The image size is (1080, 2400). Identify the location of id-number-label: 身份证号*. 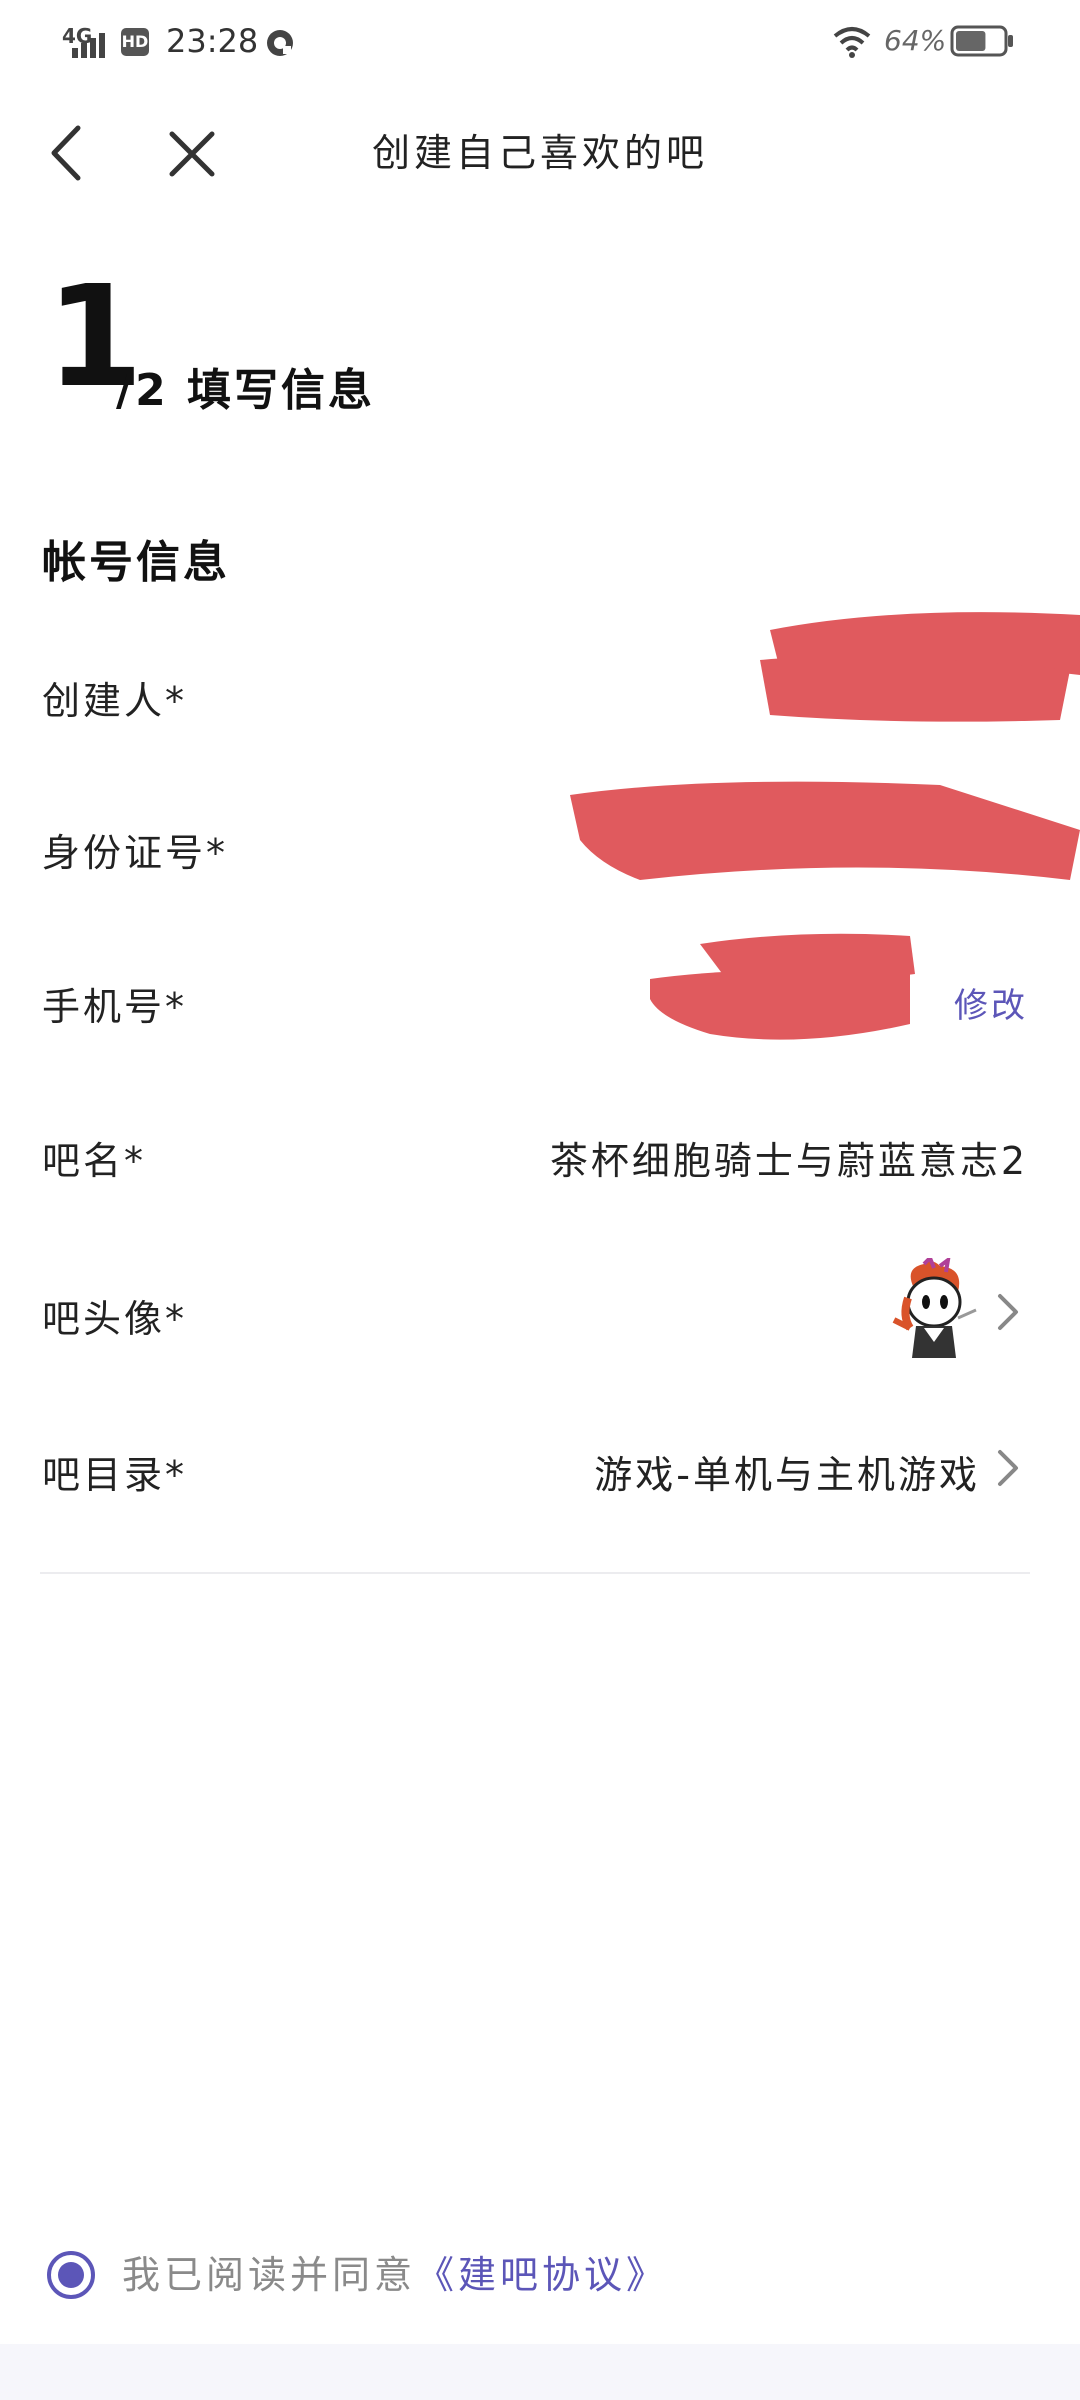
(135, 853).